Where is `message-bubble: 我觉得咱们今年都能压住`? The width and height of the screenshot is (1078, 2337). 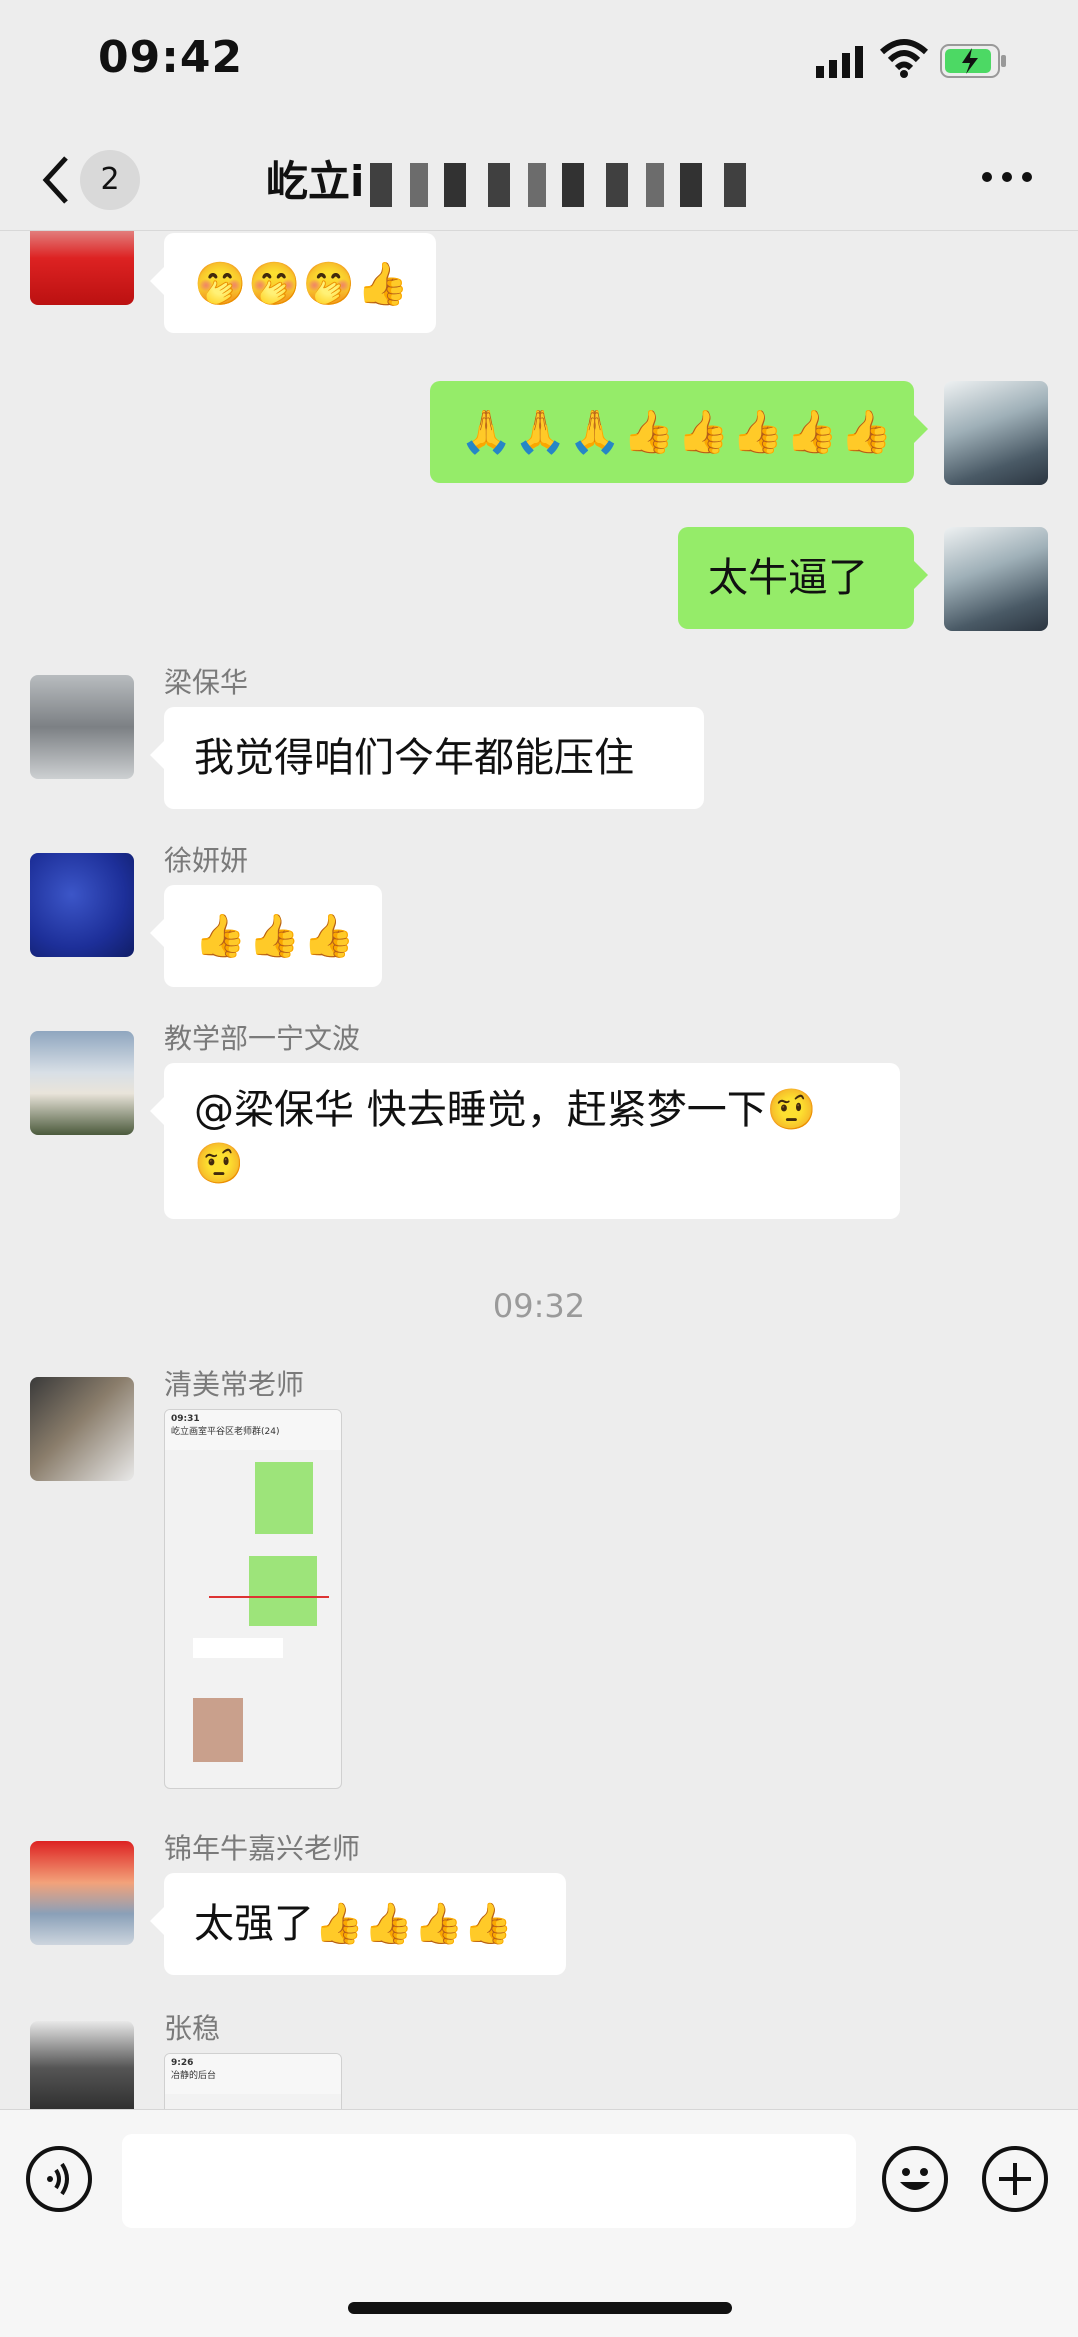
message-bubble: 我觉得咱们今年都能压住 is located at coordinates (427, 758).